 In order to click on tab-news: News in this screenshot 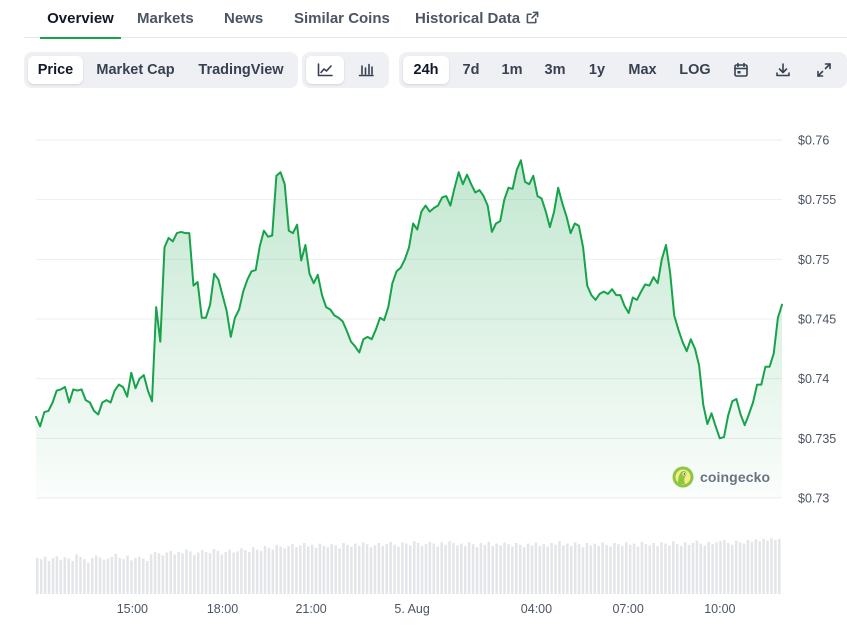, I will do `click(243, 19)`.